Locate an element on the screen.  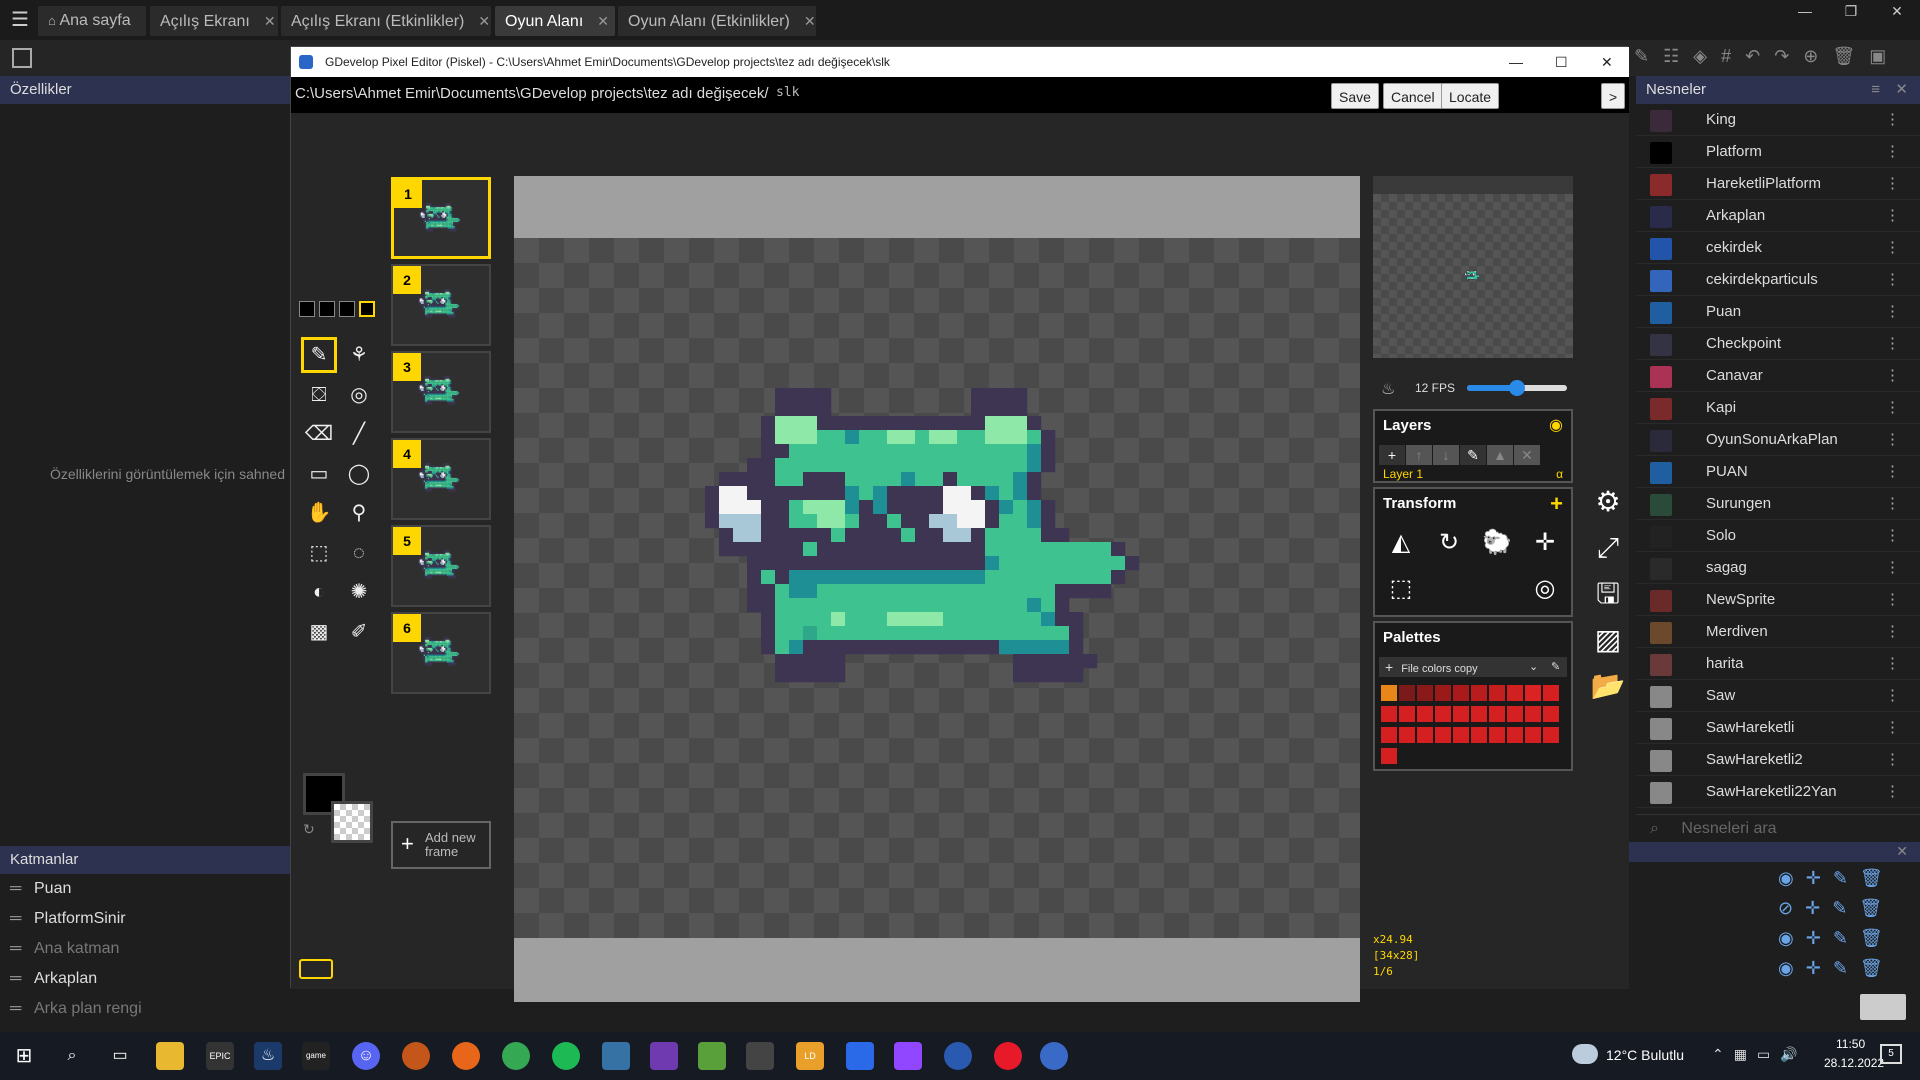
restore-icon: ❐ is located at coordinates (1851, 11).